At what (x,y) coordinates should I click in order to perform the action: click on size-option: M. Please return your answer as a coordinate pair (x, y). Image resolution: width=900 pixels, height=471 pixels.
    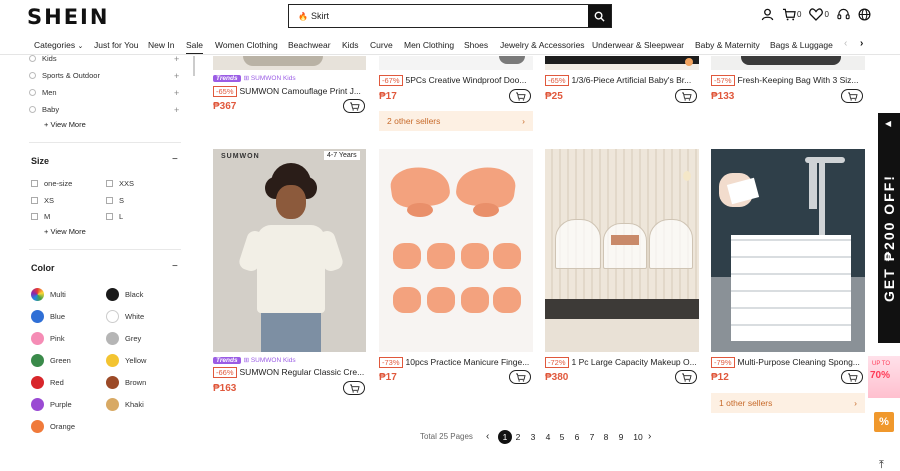
    Looking at the image, I should click on (40, 216).